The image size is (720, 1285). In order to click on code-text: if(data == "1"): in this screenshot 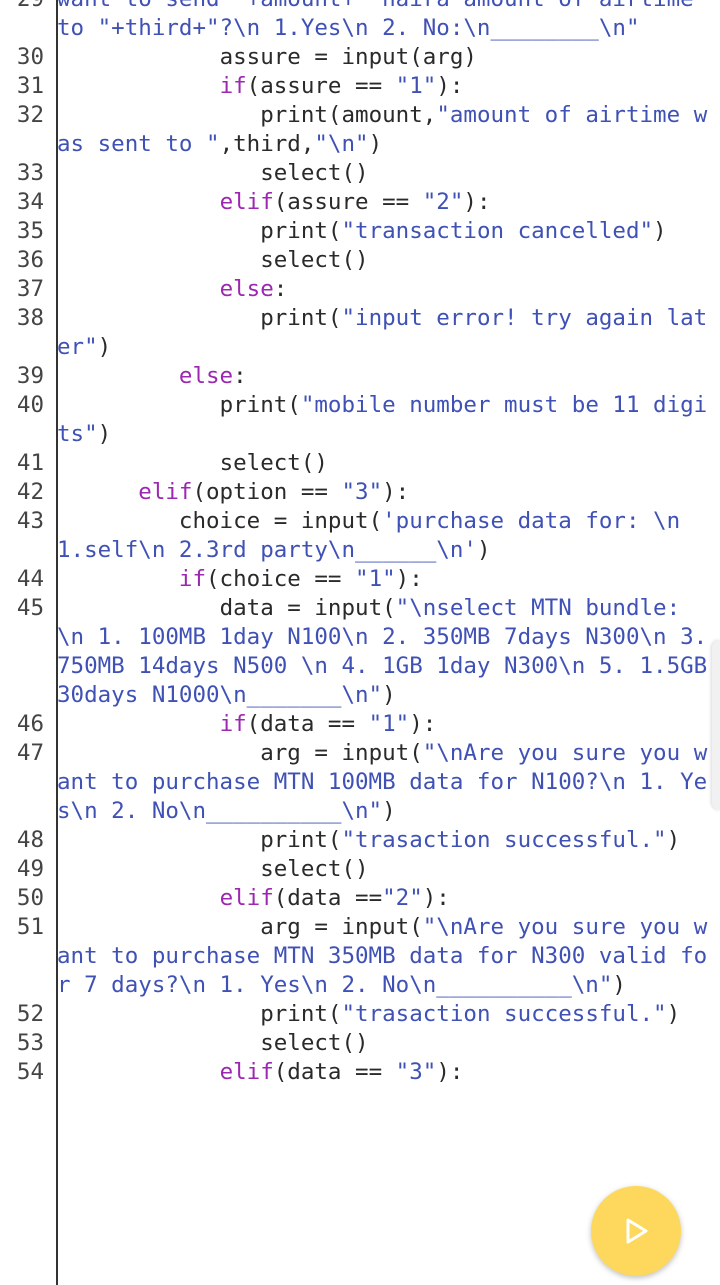, I will do `click(386, 724)`.